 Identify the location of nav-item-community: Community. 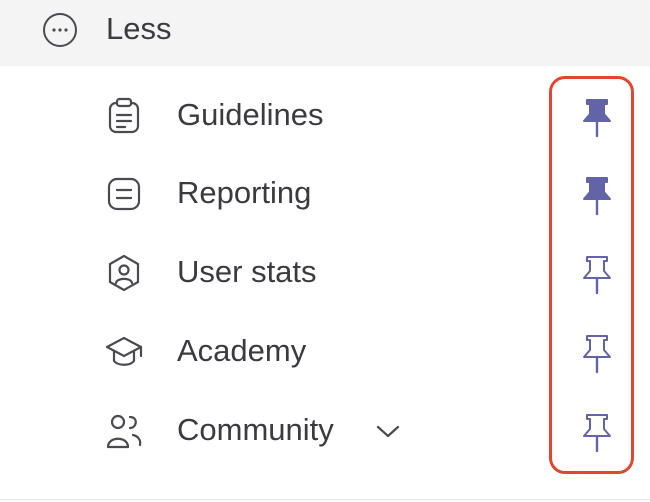
(270, 430).